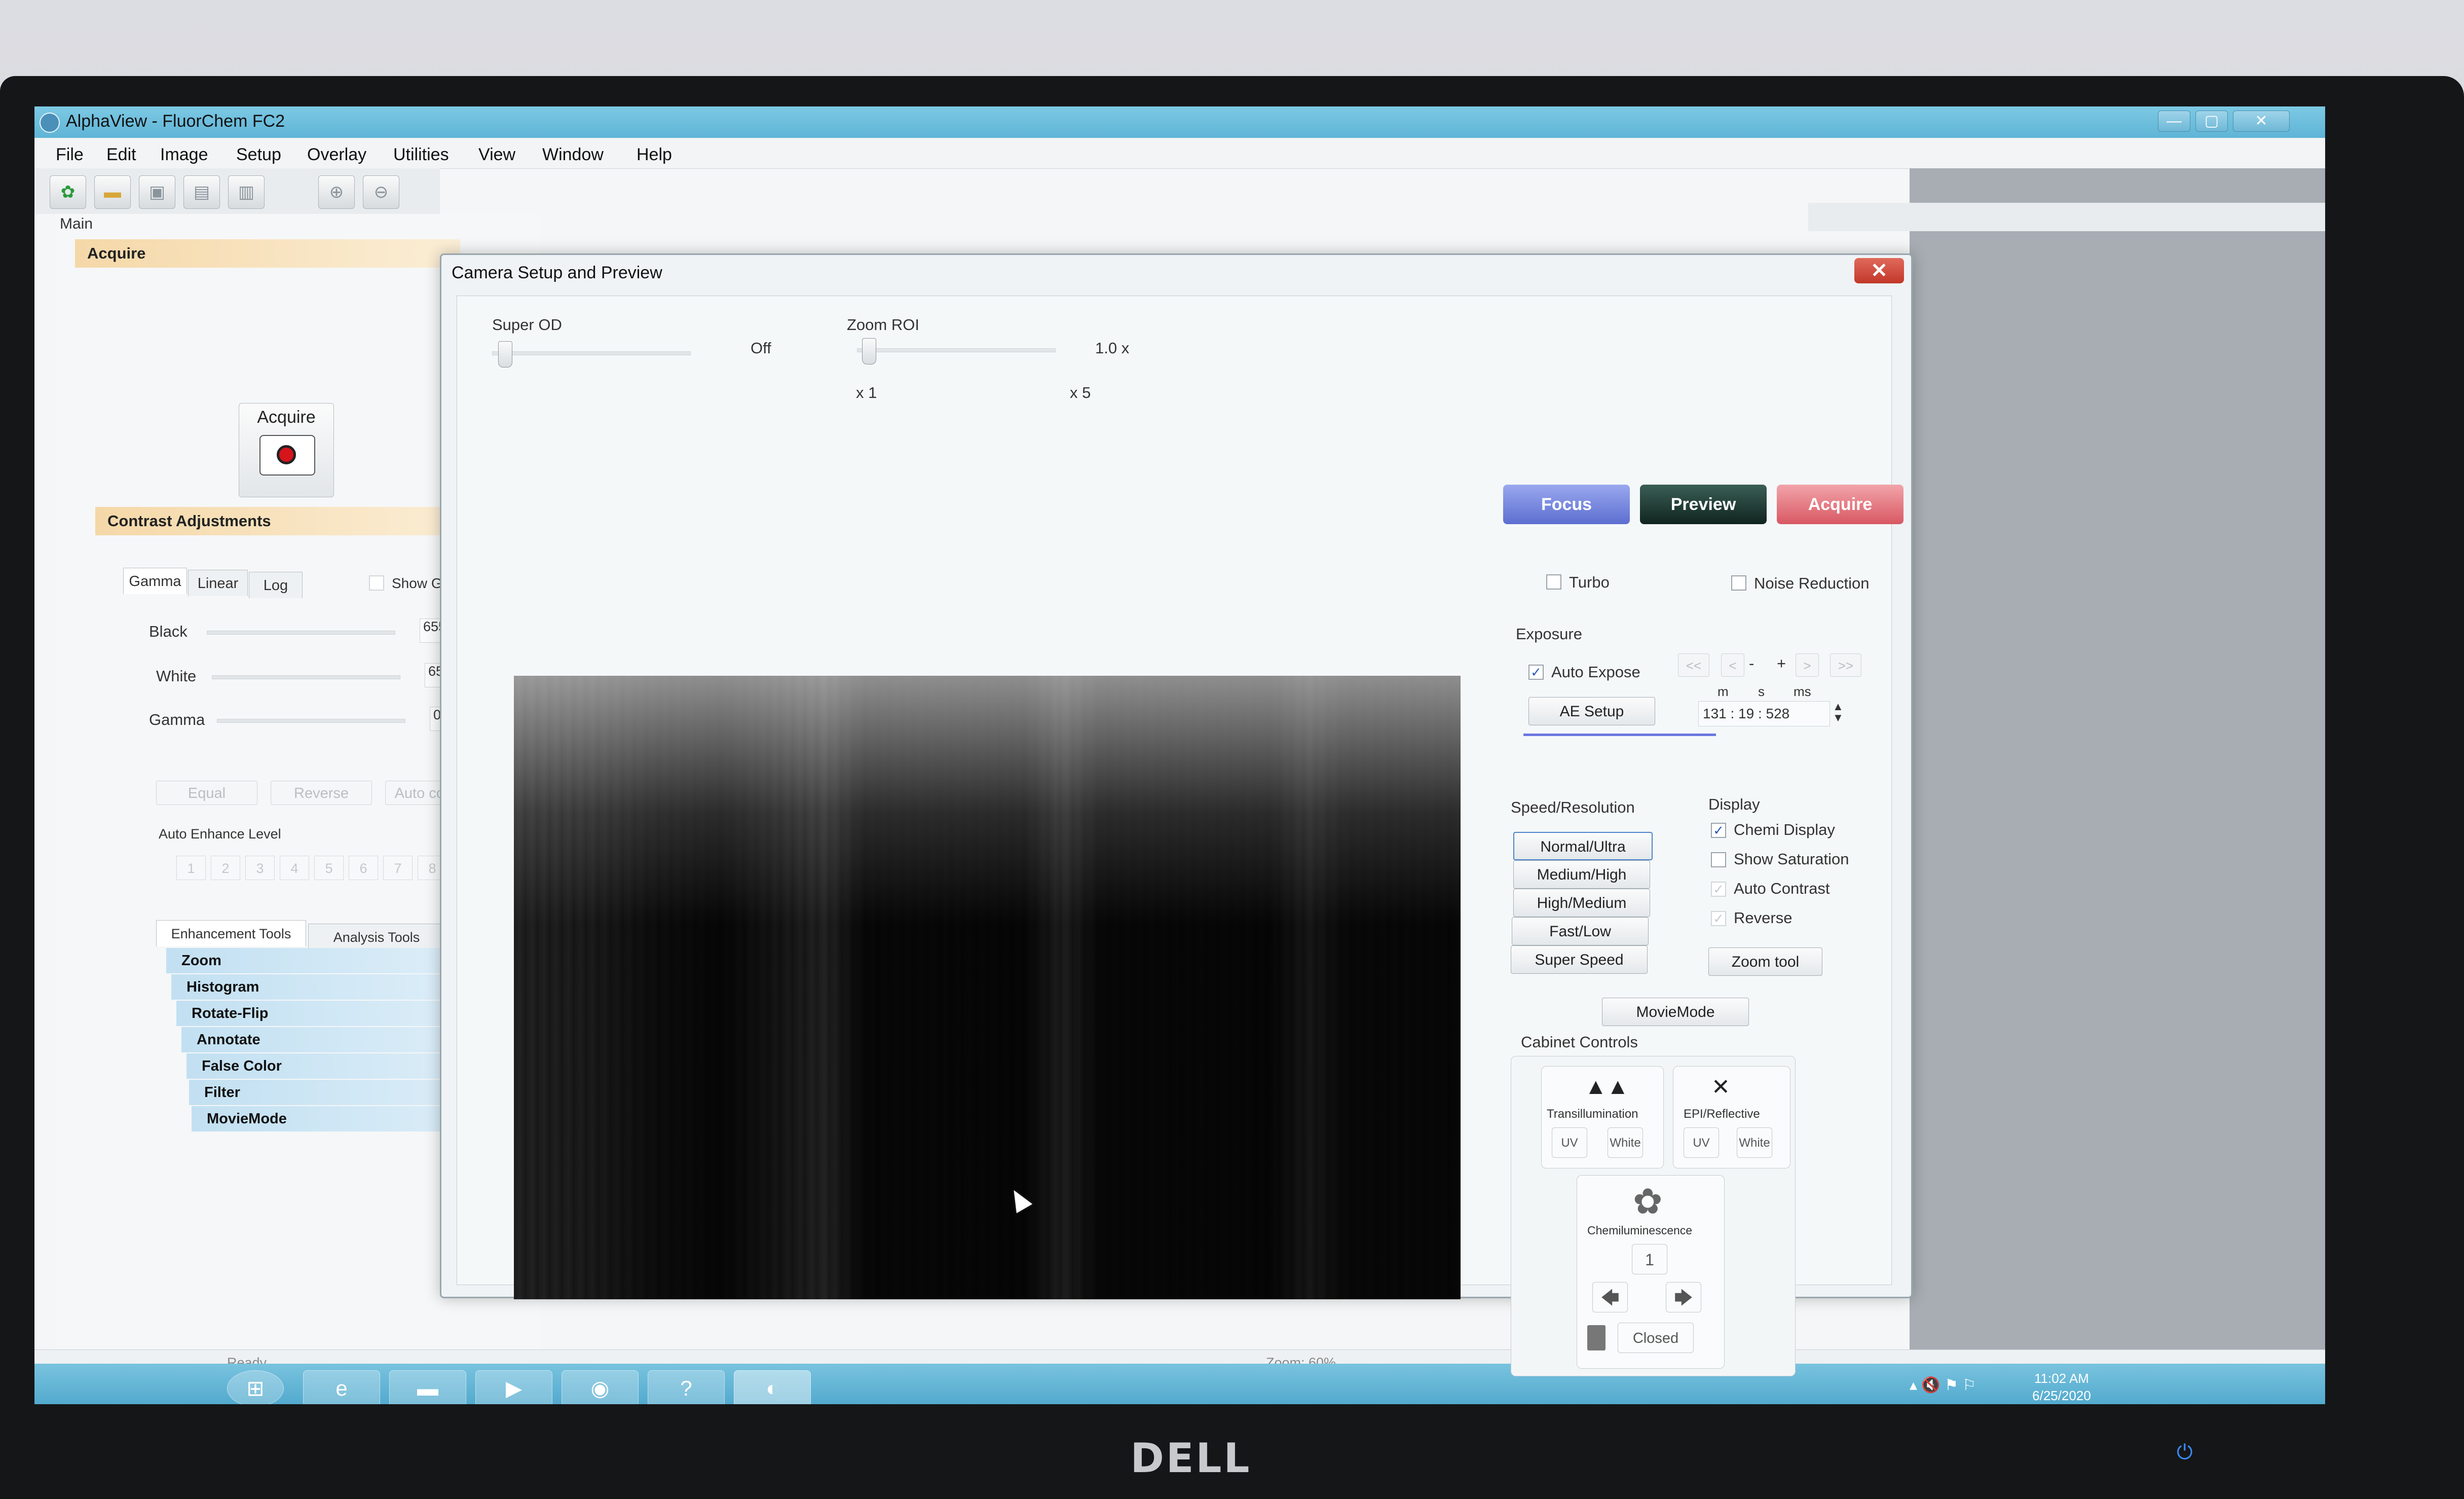 The width and height of the screenshot is (2464, 1499). I want to click on reverse-checkbox: ✓, so click(1718, 919).